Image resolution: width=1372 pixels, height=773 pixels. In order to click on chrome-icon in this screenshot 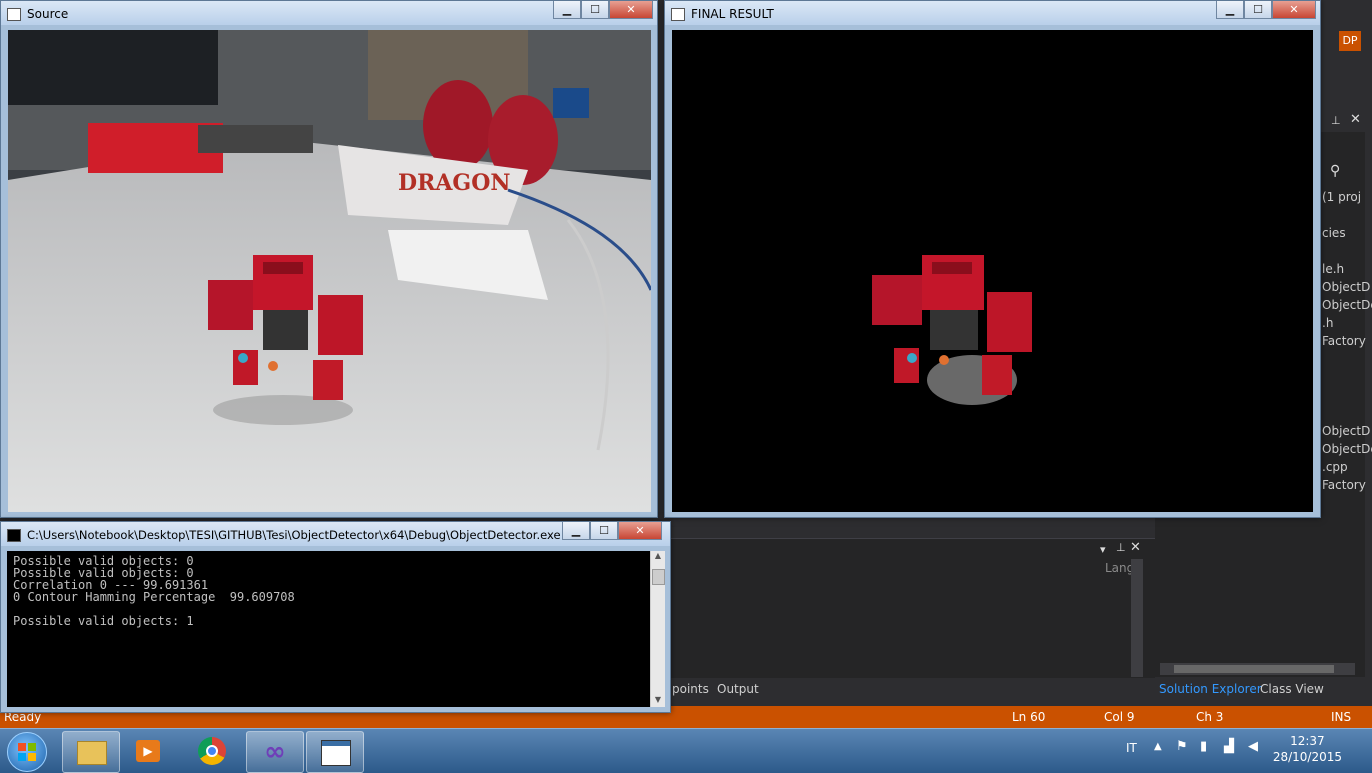, I will do `click(212, 751)`.